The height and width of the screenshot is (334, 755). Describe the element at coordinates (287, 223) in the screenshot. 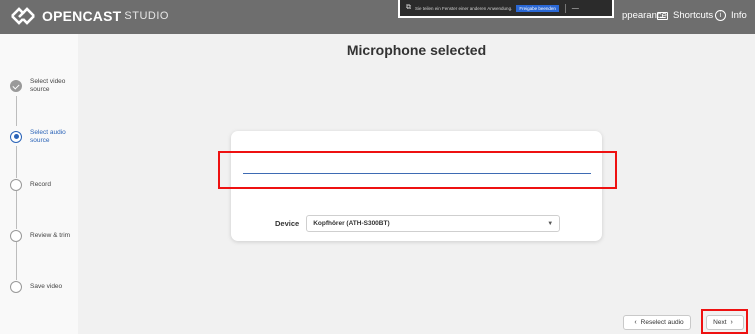

I see `device-label: Device` at that location.